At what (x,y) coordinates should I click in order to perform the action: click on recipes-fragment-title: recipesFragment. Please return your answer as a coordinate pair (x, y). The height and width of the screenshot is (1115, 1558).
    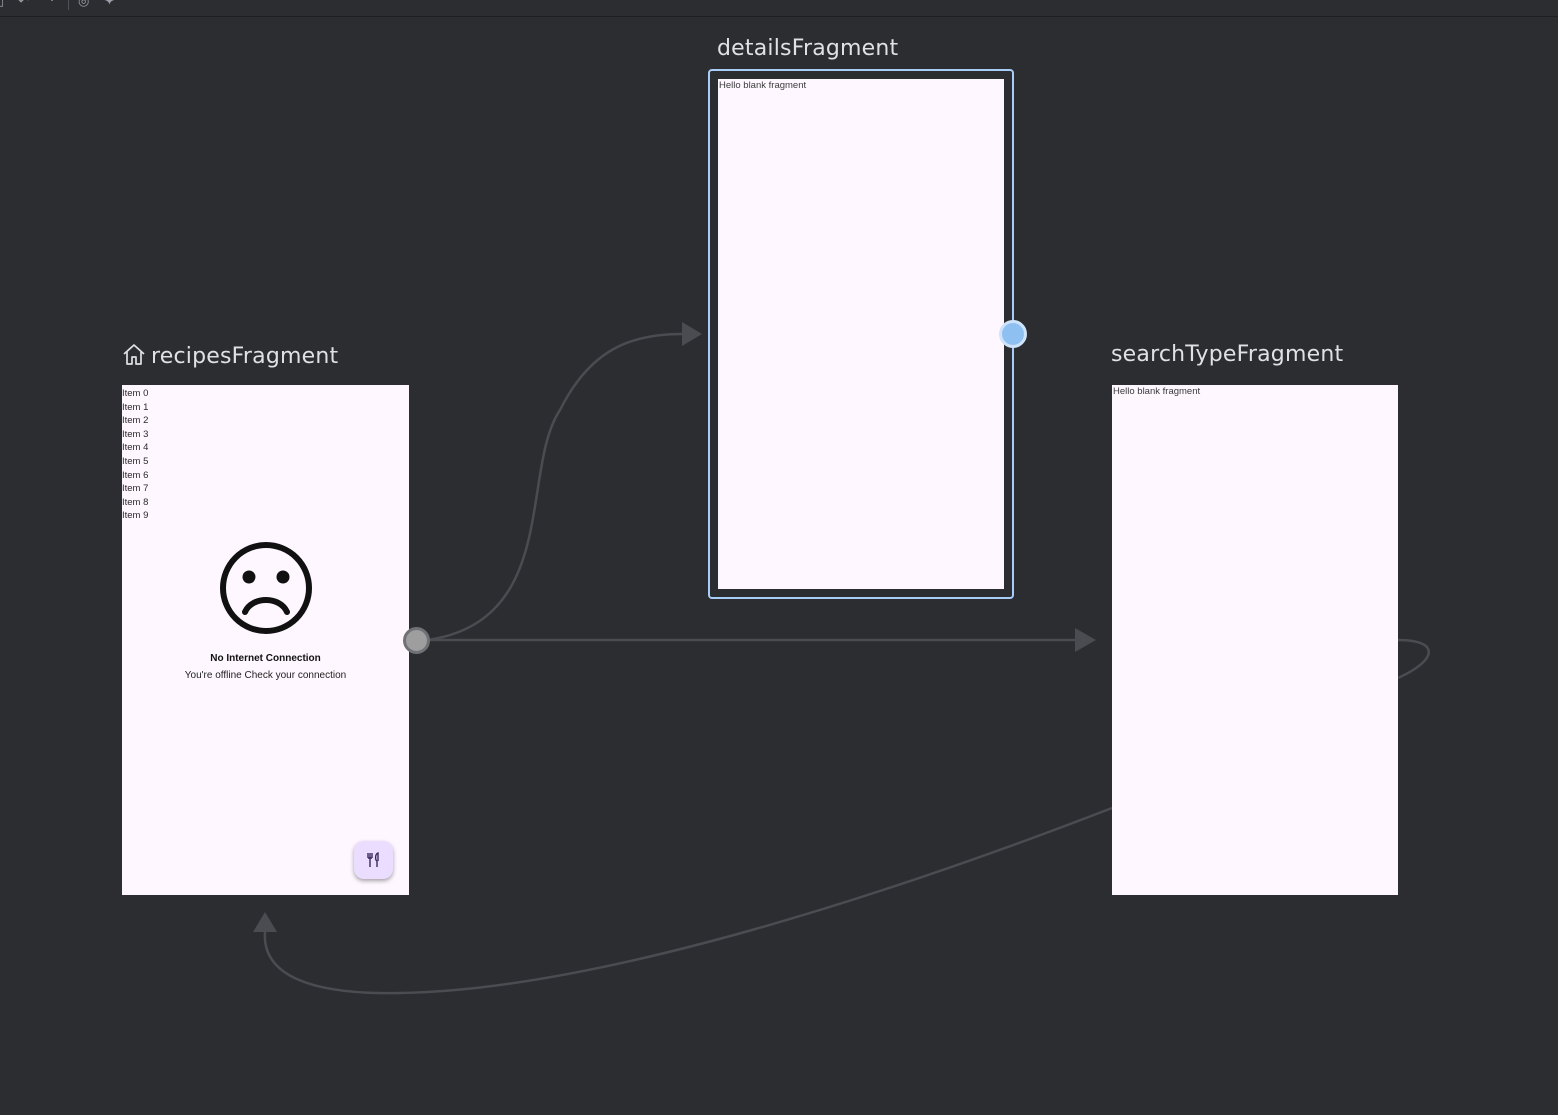
    Looking at the image, I should click on (229, 356).